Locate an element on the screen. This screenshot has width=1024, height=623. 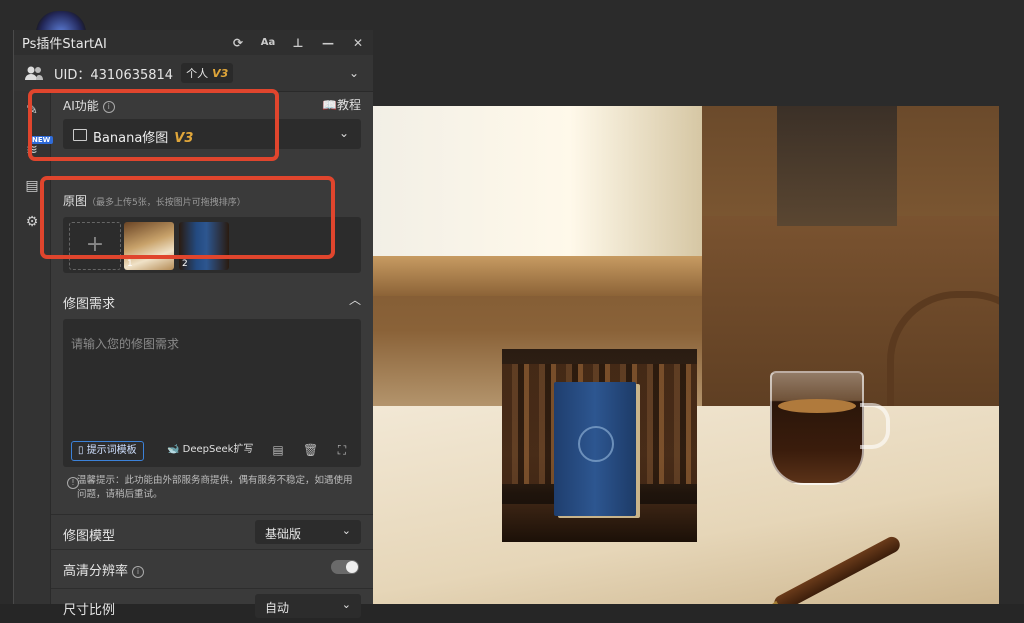
service-notice: 温馨提示：此功能由外部服务商提供，偶有服务不稳定，如遇使用问题，请稍后重试。 is located at coordinates (215, 487).